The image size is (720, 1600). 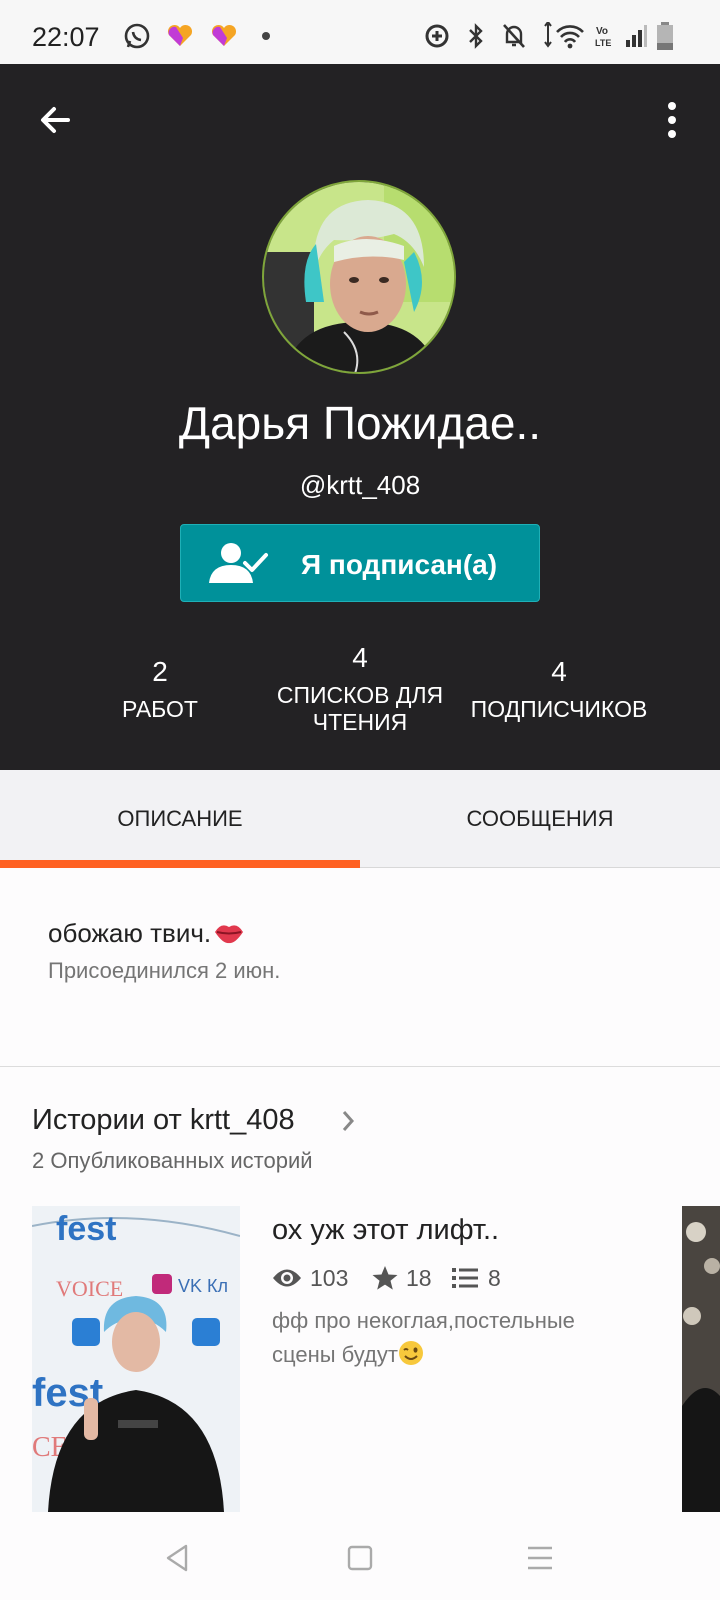 What do you see at coordinates (559, 709) in the screenshot?
I see `stat-followers-label: ПОДПИСЧИКОВ` at bounding box center [559, 709].